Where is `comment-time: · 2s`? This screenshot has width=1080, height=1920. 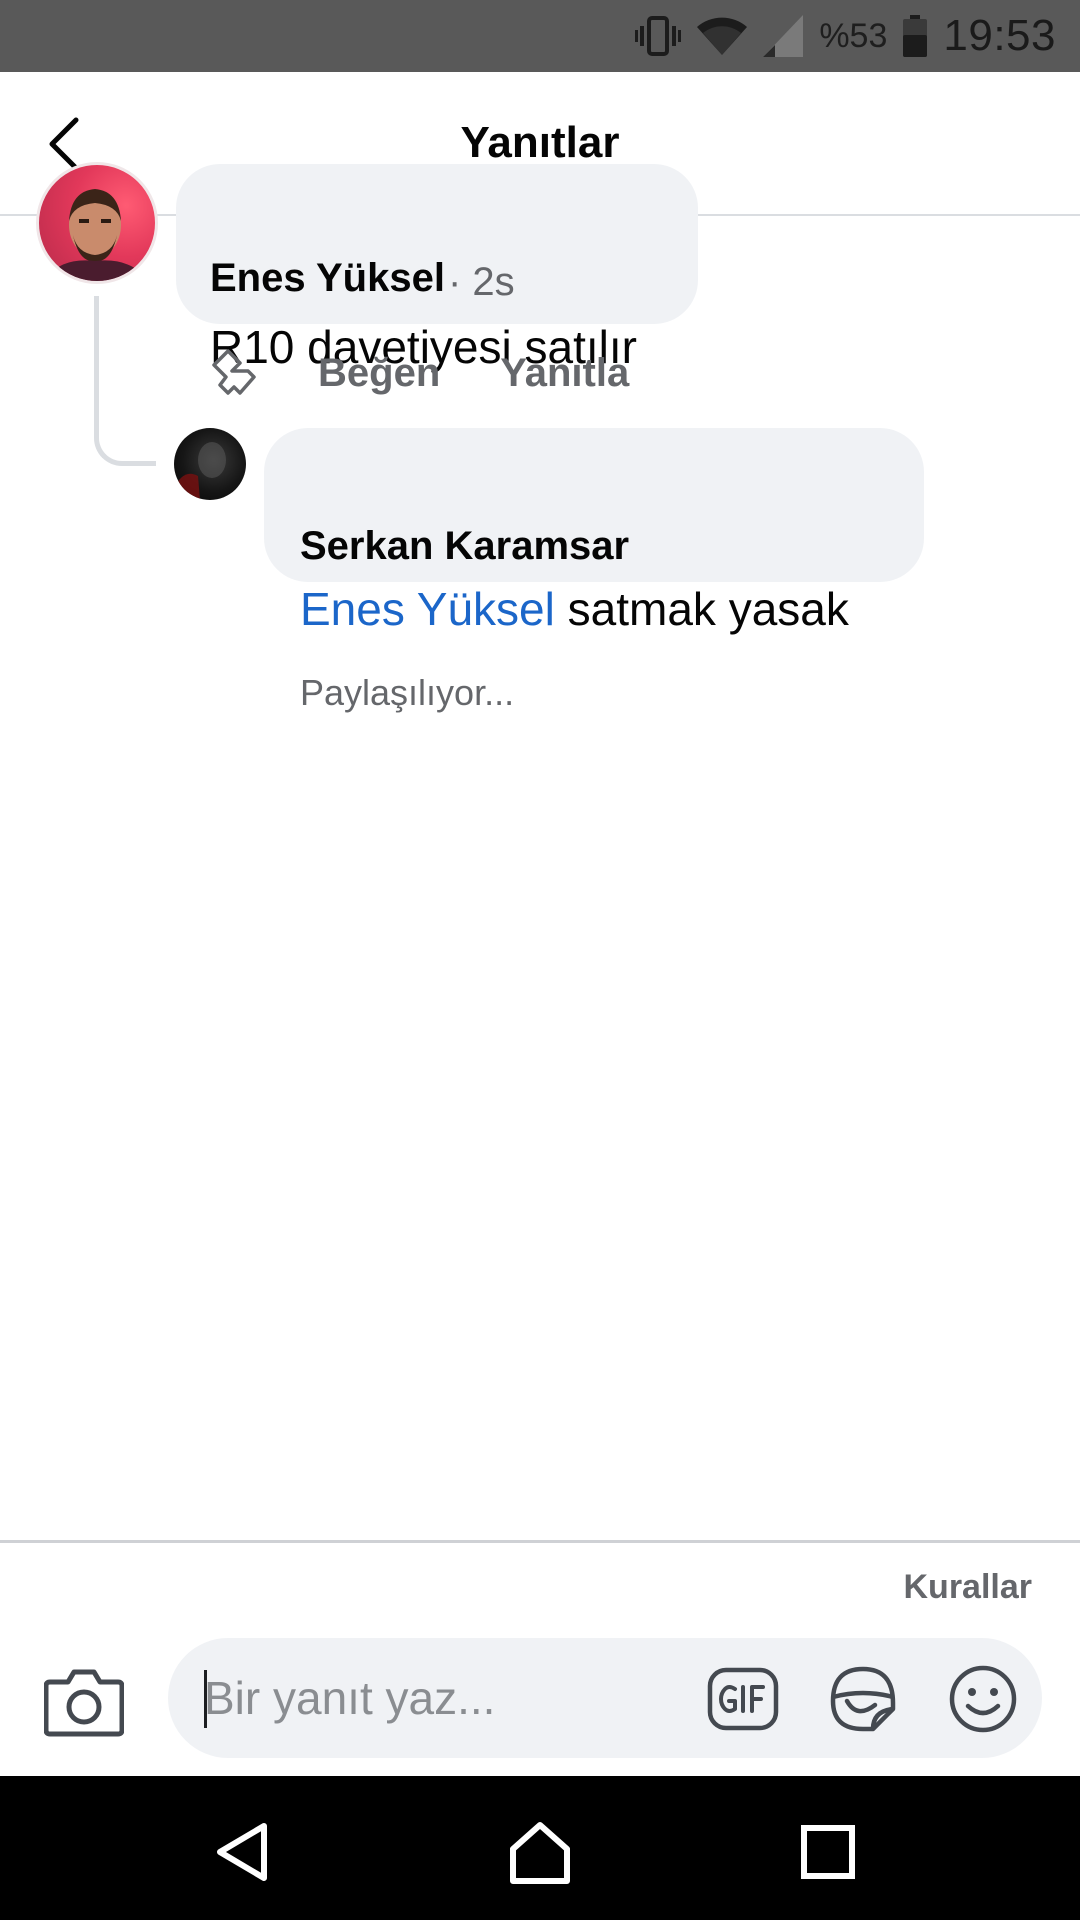
comment-time: · 2s is located at coordinates (481, 282).